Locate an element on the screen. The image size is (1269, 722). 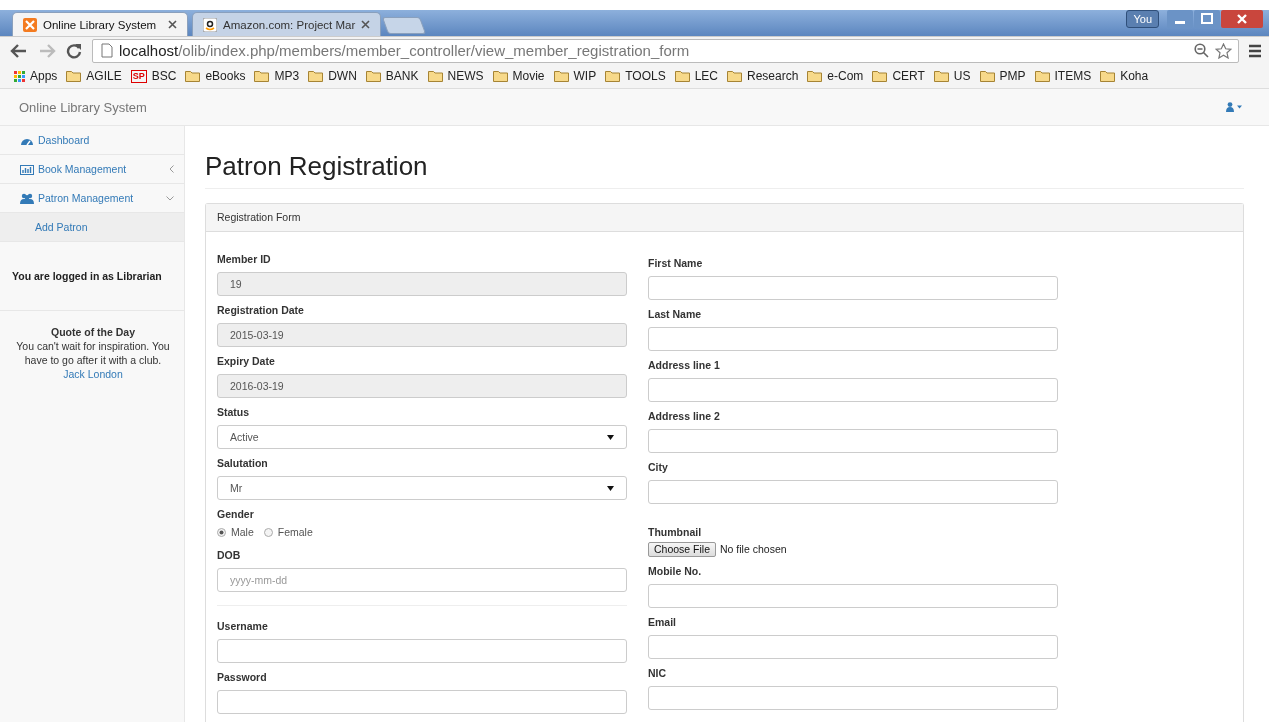
field-label: Last Name is located at coordinates (675, 314).